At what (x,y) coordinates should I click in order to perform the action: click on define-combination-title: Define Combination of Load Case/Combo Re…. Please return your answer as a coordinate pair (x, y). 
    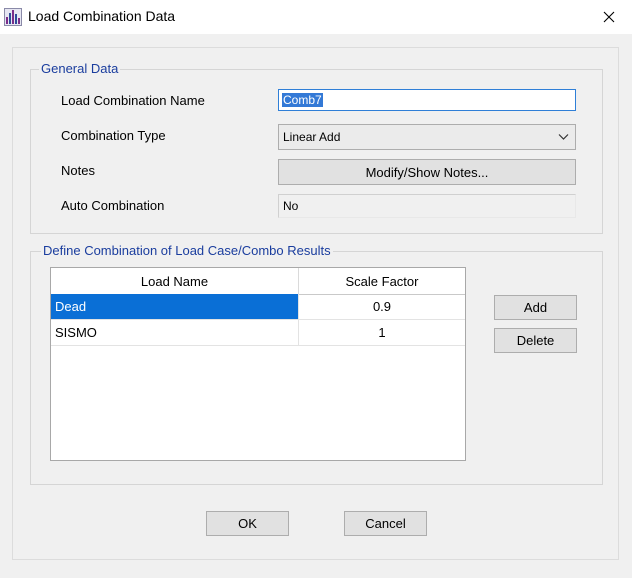
    Looking at the image, I should click on (187, 251).